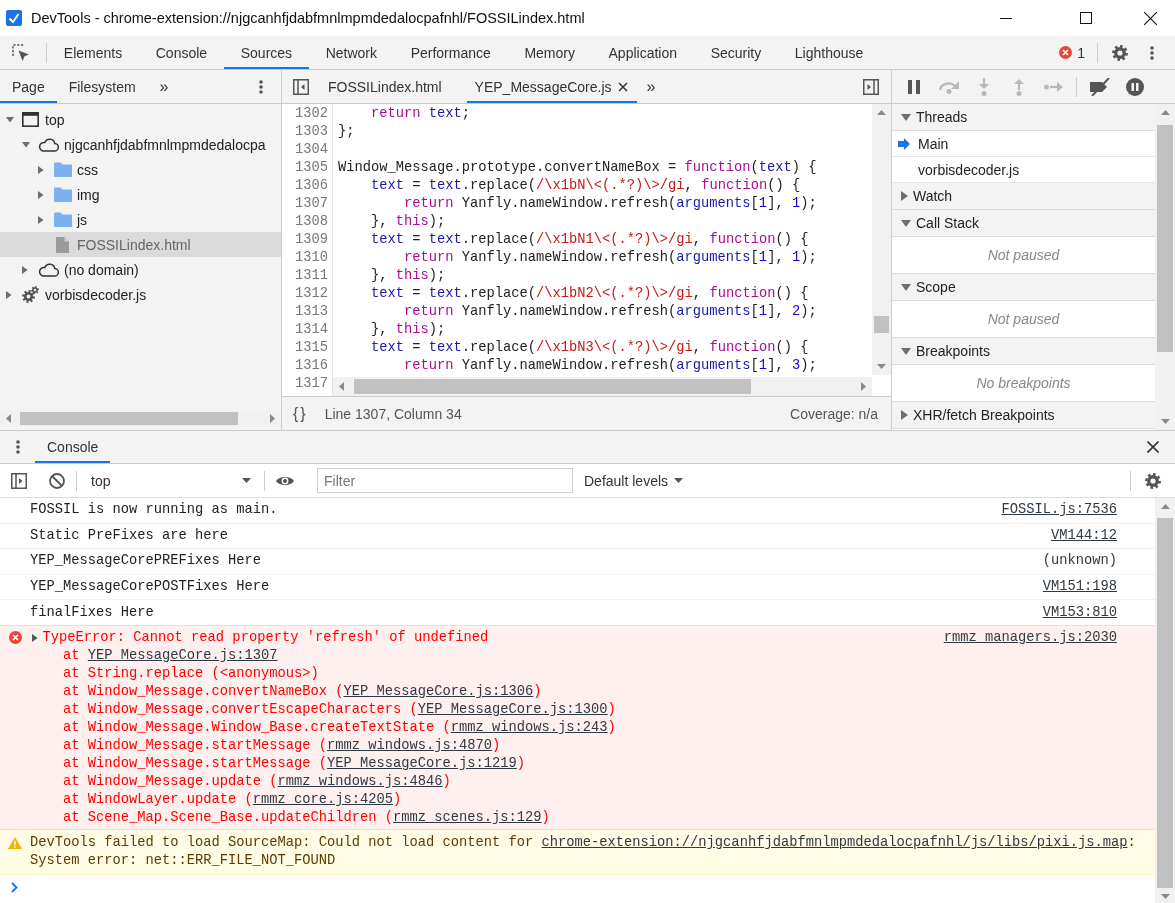 The width and height of the screenshot is (1175, 903). I want to click on error-count-button: 1, so click(1072, 52).